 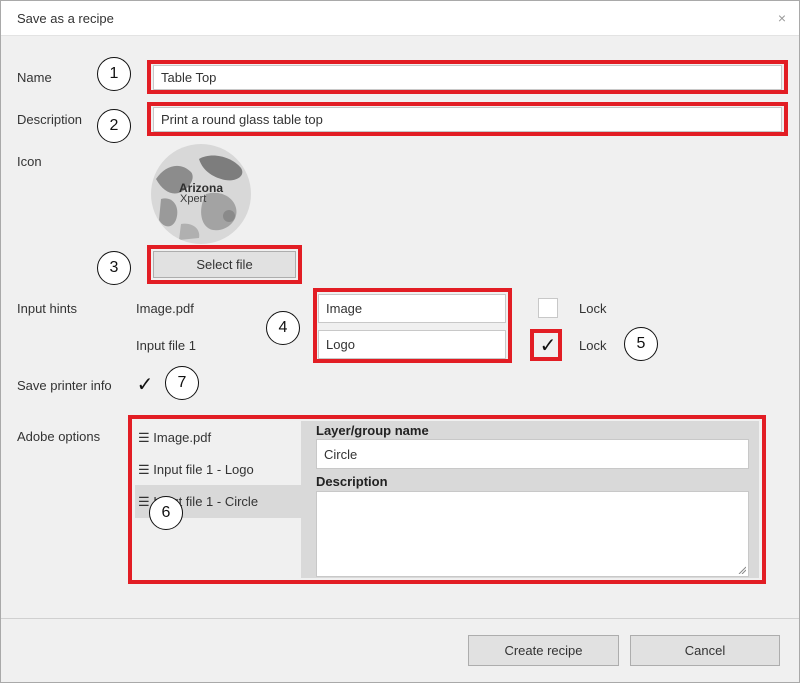 What do you see at coordinates (224, 264) in the screenshot?
I see `select-file-button: Select file` at bounding box center [224, 264].